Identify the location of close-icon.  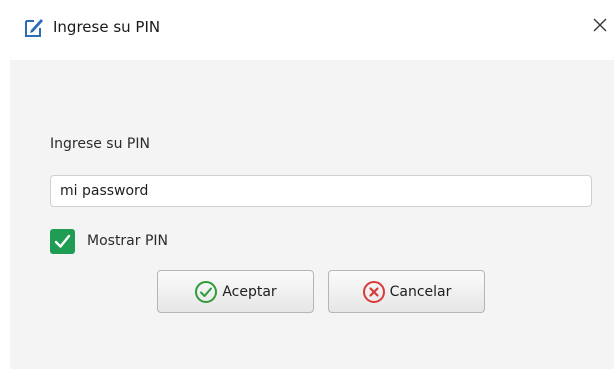
(600, 27).